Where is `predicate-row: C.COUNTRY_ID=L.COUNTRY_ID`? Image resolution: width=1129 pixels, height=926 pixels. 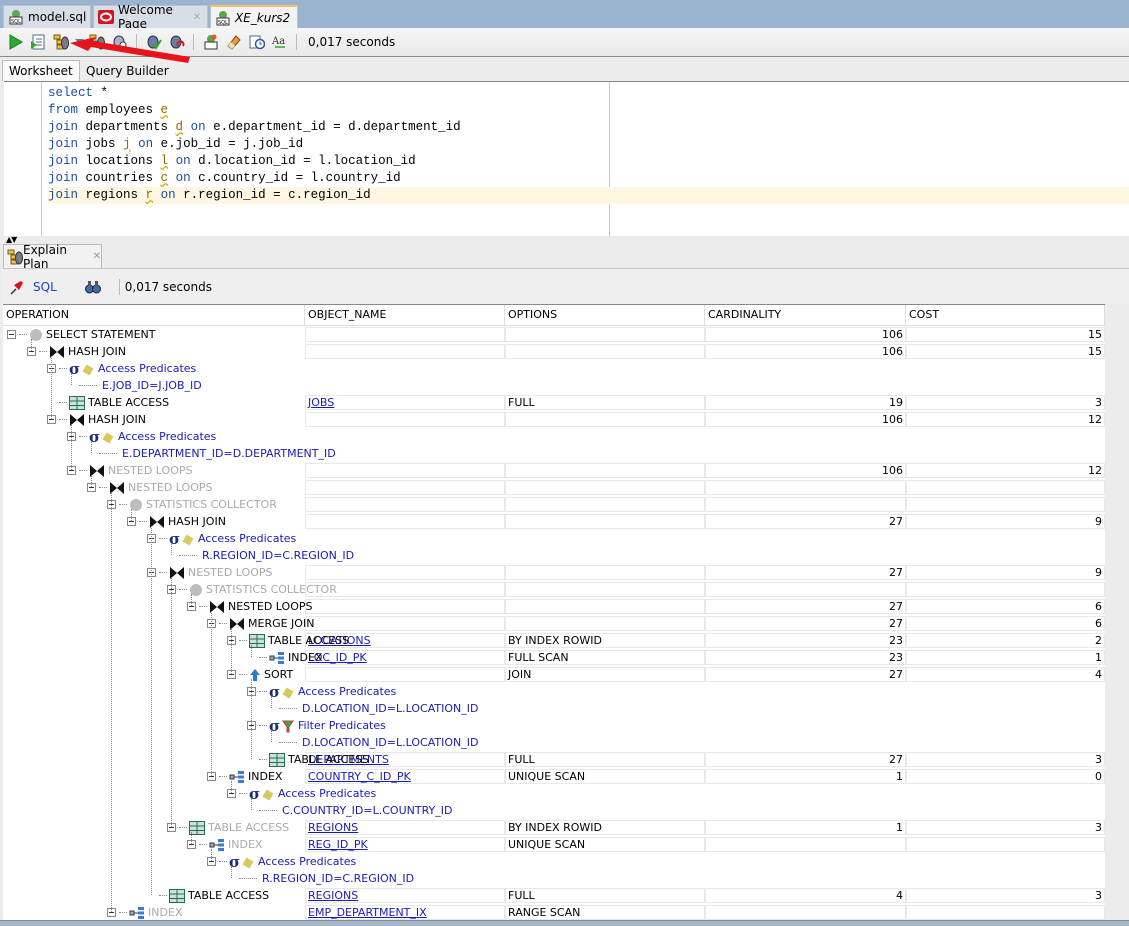 predicate-row: C.COUNTRY_ID=L.COUNTRY_ID is located at coordinates (554, 810).